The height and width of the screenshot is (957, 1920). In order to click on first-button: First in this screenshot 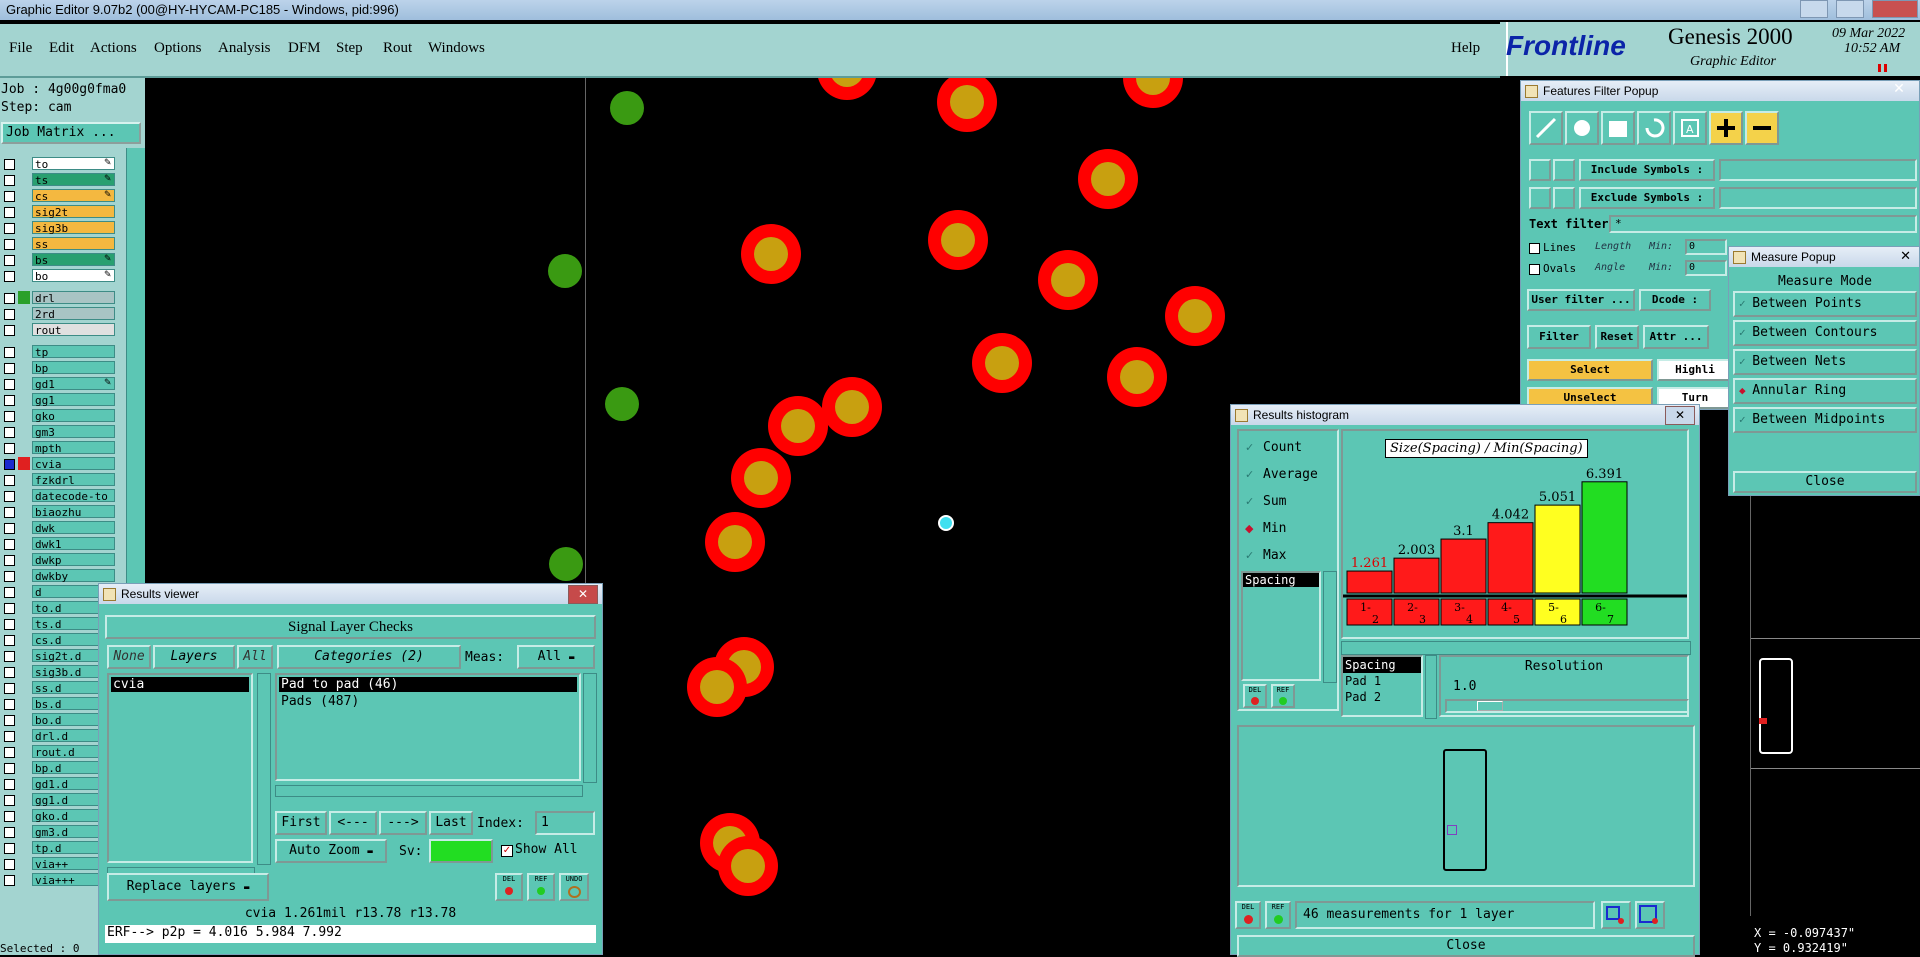, I will do `click(301, 823)`.